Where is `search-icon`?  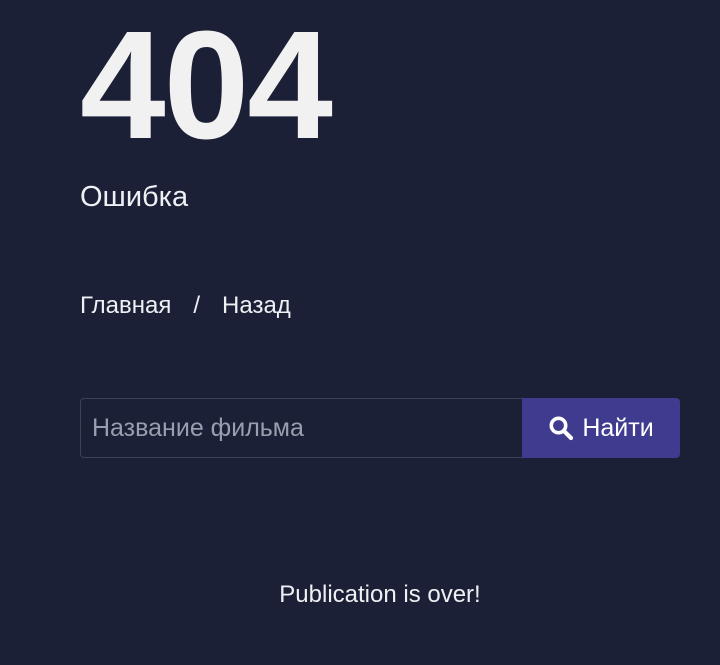
search-icon is located at coordinates (561, 428).